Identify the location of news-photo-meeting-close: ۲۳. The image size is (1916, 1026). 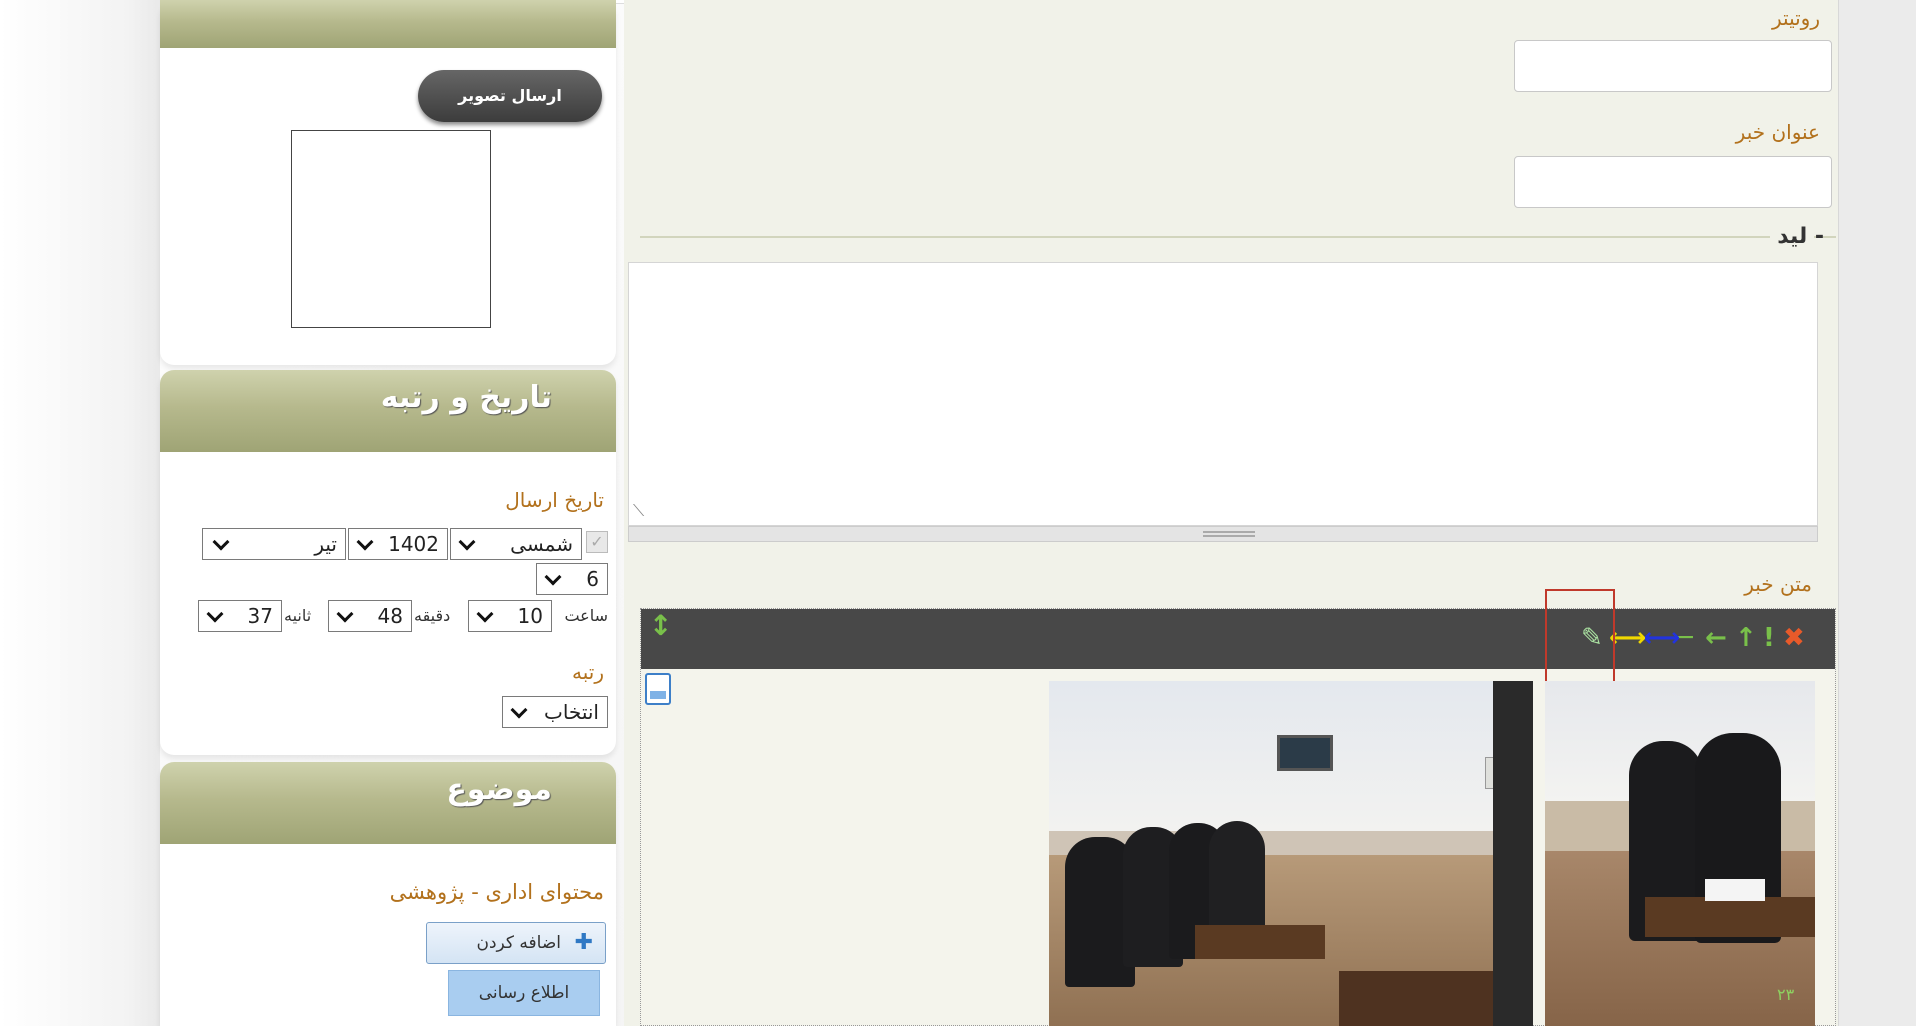
(1680, 853).